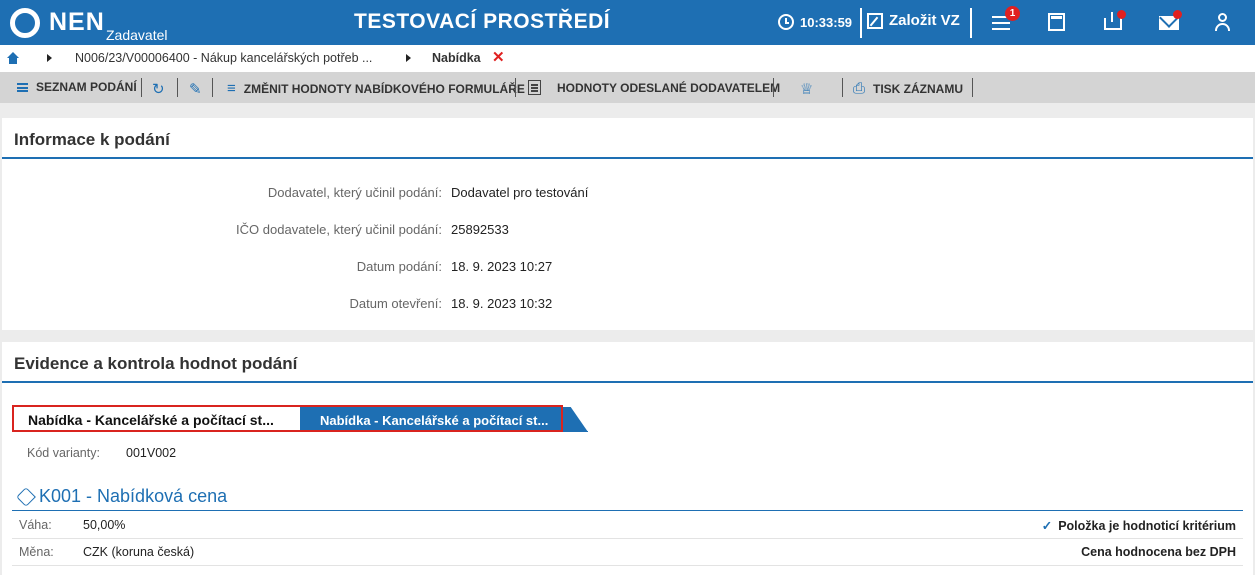  What do you see at coordinates (480, 229) in the screenshot?
I see `supplier-ico-value: 25892533` at bounding box center [480, 229].